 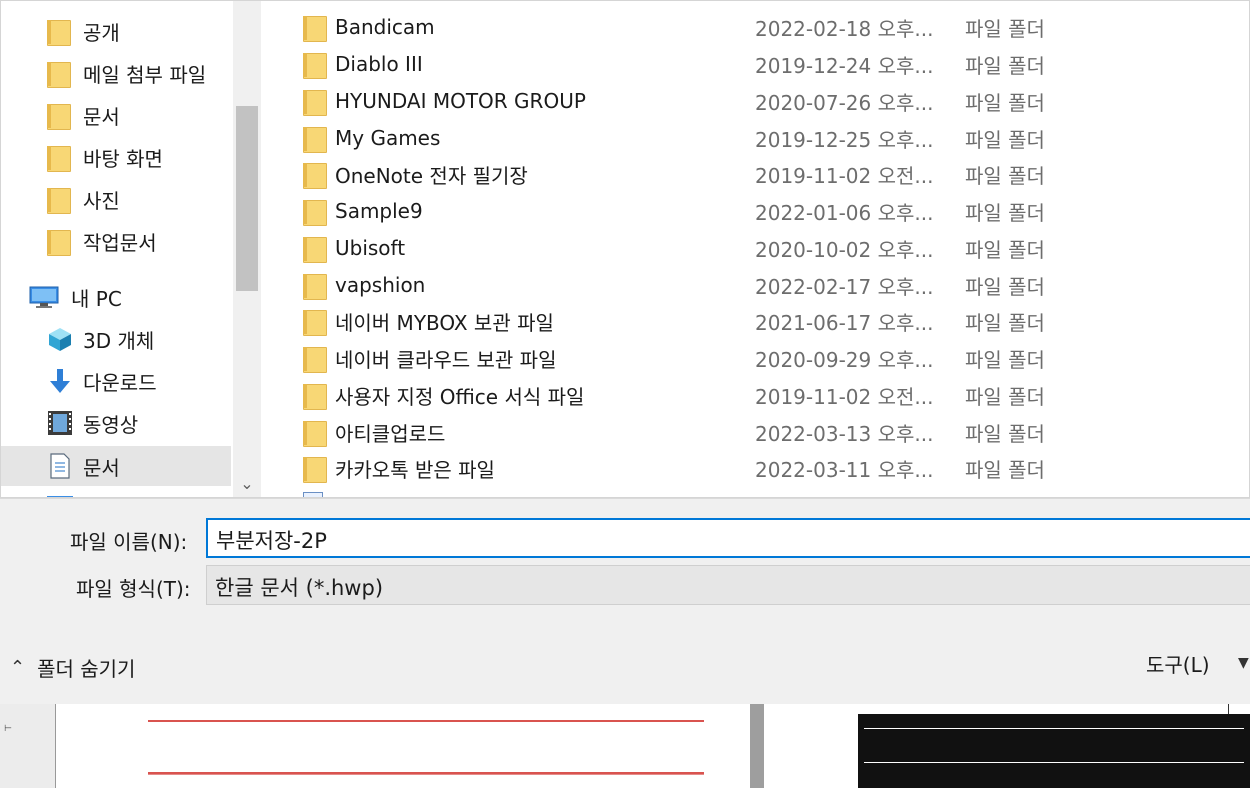 I want to click on file-row: vapshion 2022-02-17 오후... 파일 폴더, so click(x=755, y=285).